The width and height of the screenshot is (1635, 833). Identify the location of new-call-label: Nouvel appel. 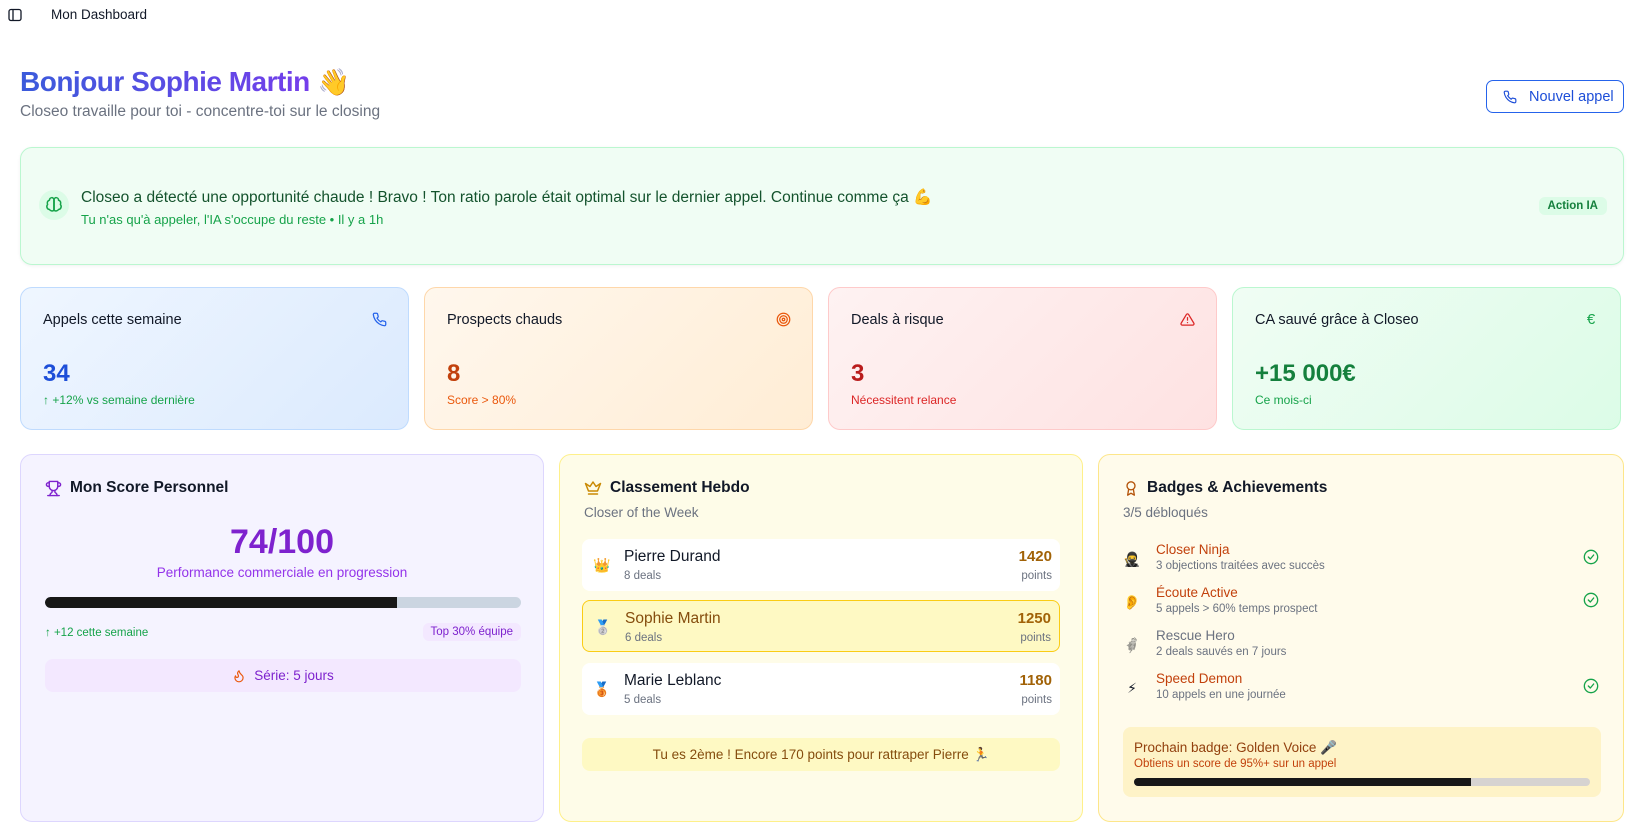
(1571, 96).